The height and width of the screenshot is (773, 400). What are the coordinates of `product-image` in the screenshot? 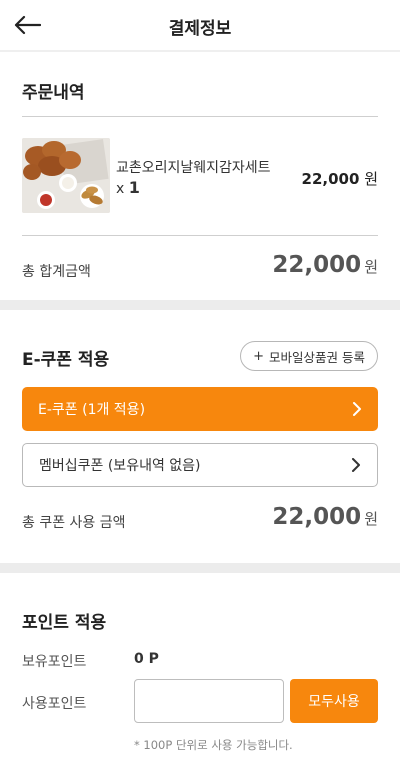 It's located at (66, 175).